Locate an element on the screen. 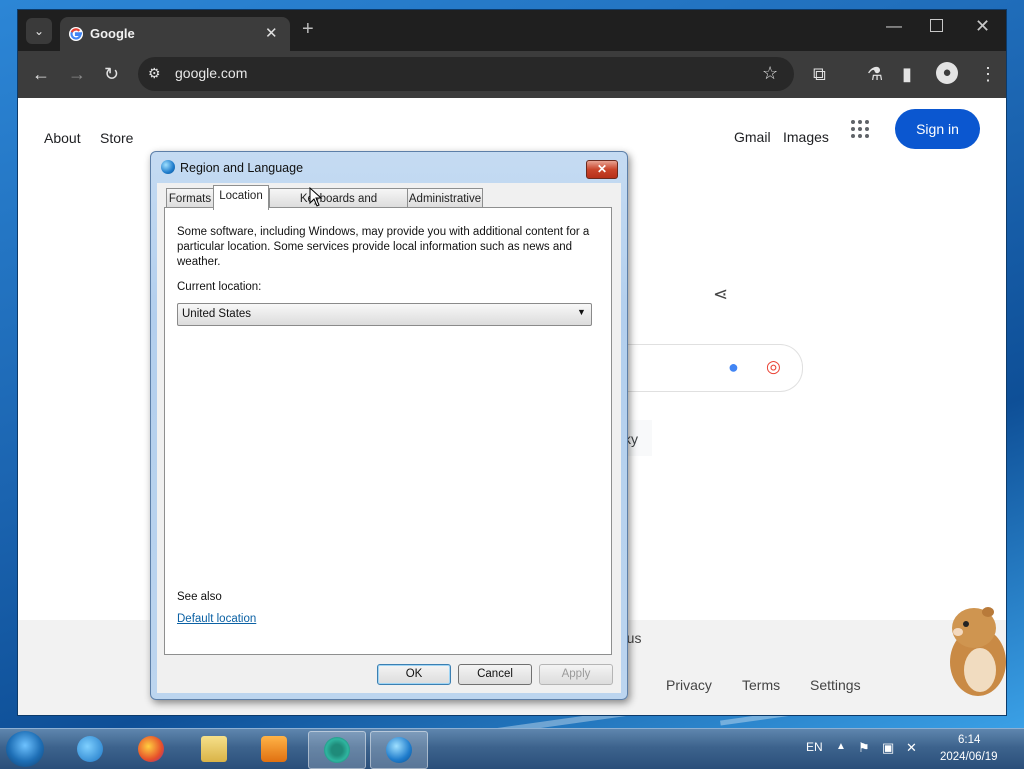 This screenshot has height=769, width=1024. gmail-link: Gmail is located at coordinates (752, 137).